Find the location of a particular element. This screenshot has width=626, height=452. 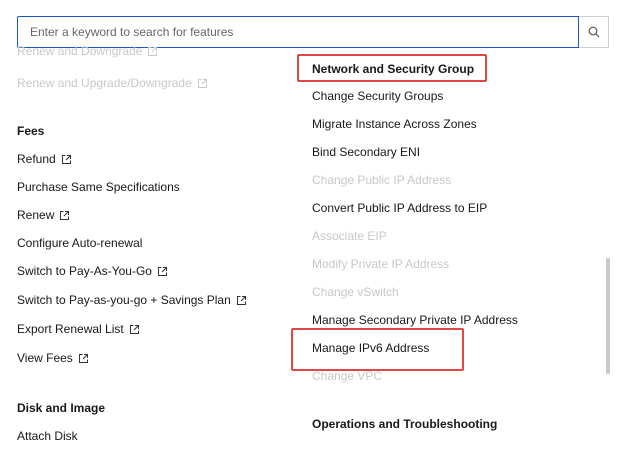

menu-item-refund: Refund is located at coordinates (44, 159).